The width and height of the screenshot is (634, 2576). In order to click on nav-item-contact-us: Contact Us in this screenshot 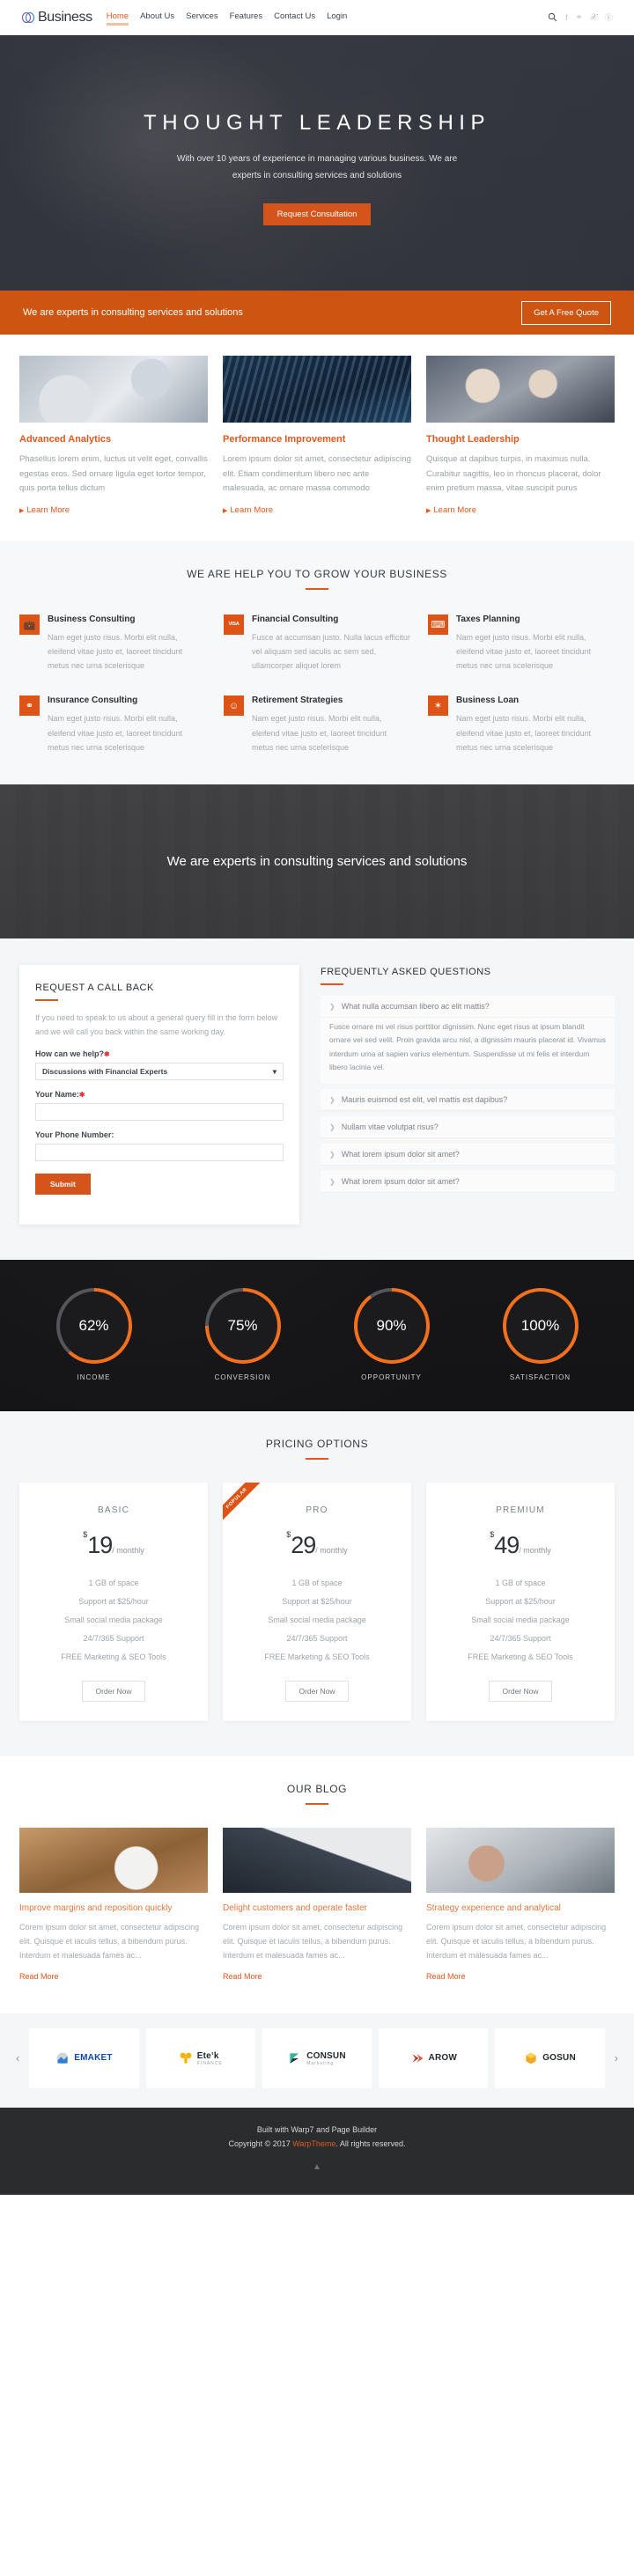, I will do `click(294, 17)`.